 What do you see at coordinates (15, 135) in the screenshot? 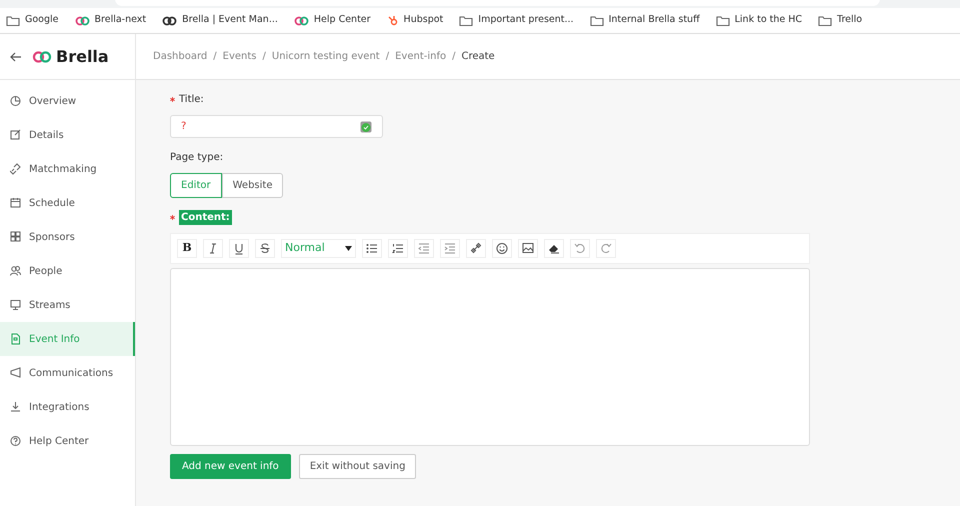
I see `edit-icon` at bounding box center [15, 135].